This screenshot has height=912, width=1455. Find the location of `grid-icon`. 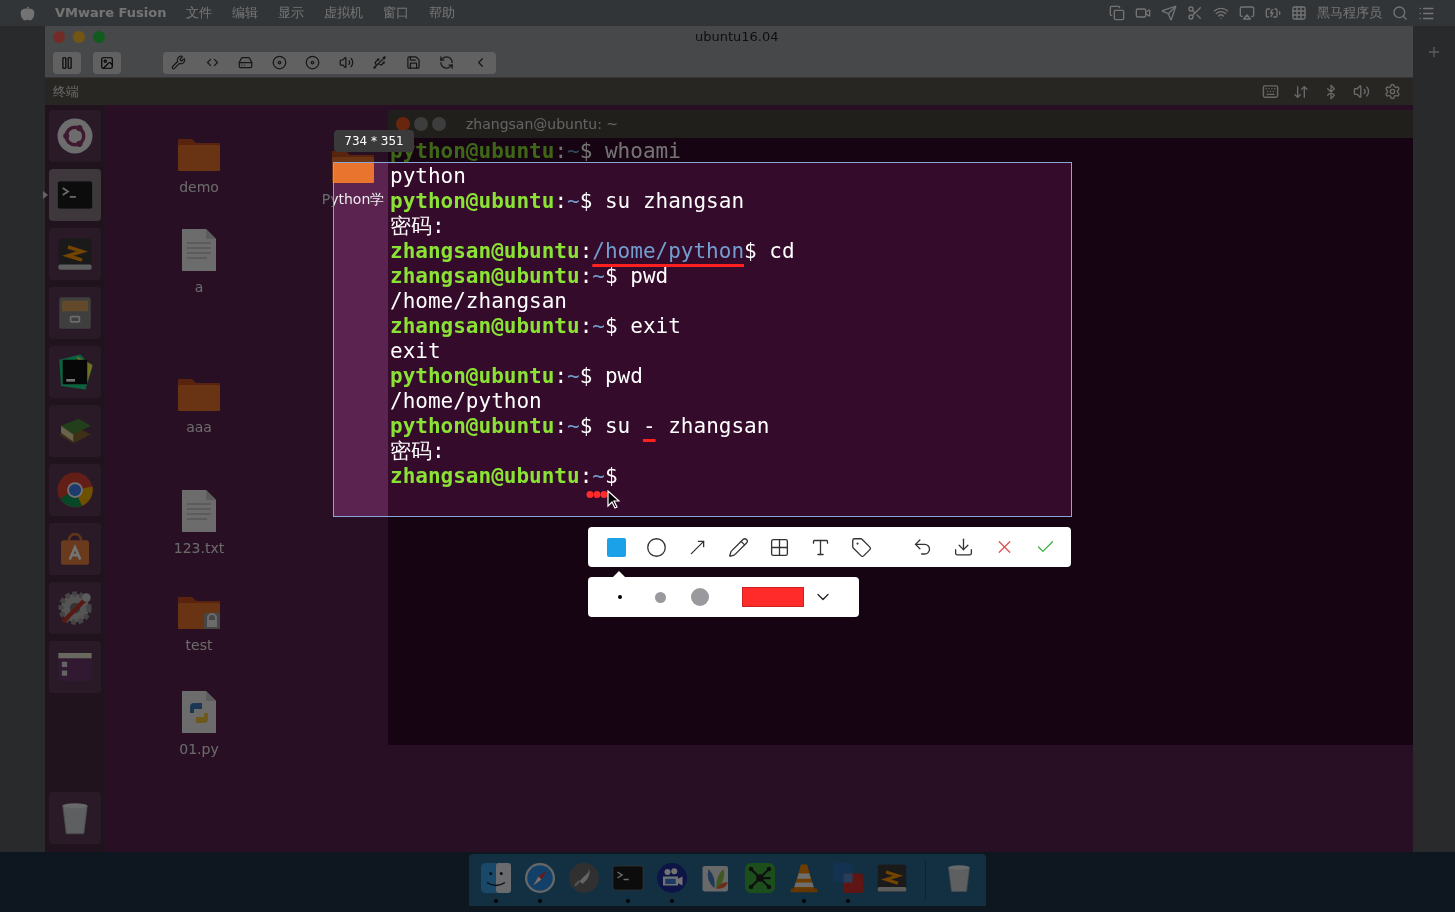

grid-icon is located at coordinates (1299, 13).